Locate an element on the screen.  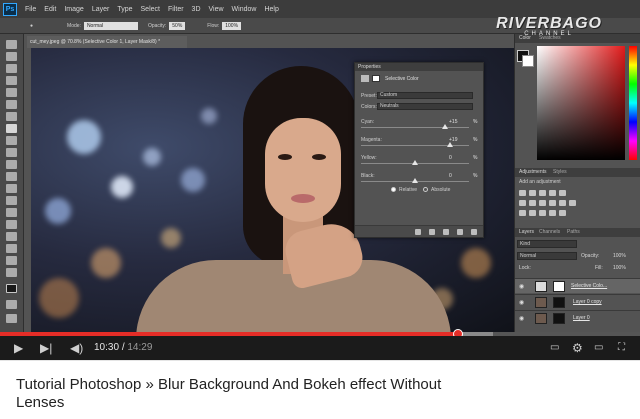
eraser-tool-icon is located at coordinates (11, 164).